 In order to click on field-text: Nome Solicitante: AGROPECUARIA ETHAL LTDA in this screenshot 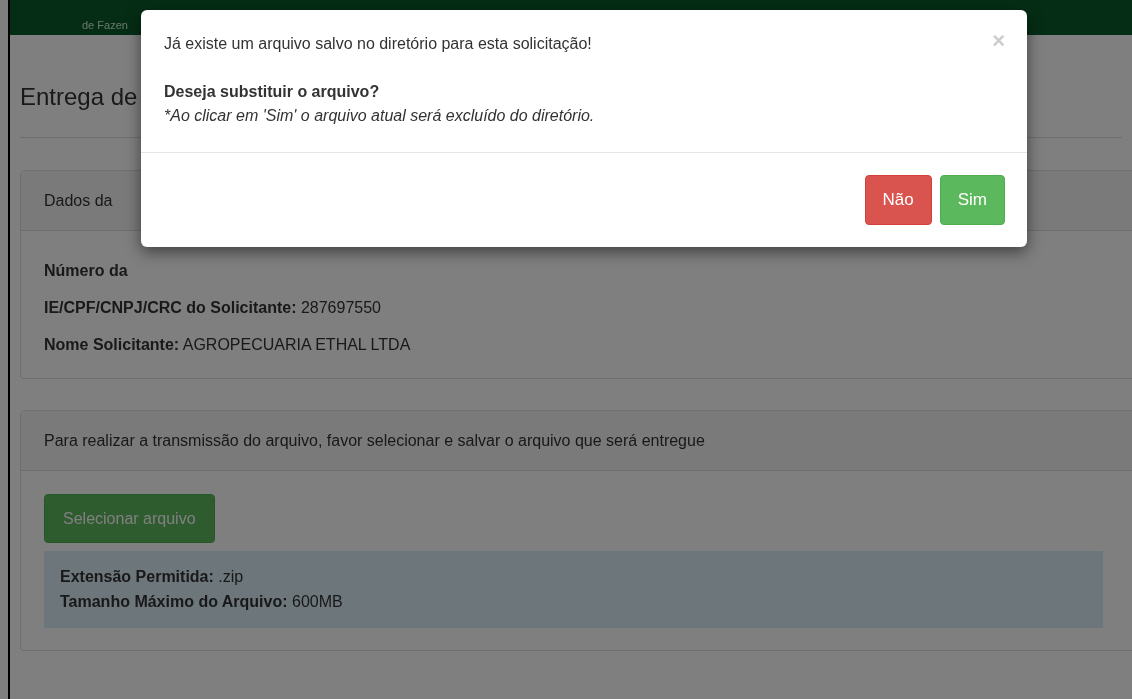, I will do `click(228, 345)`.